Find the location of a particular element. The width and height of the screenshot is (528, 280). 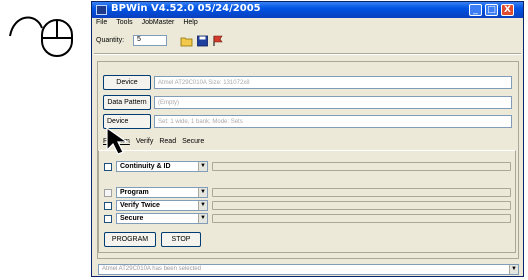

flag-icon is located at coordinates (218, 41).